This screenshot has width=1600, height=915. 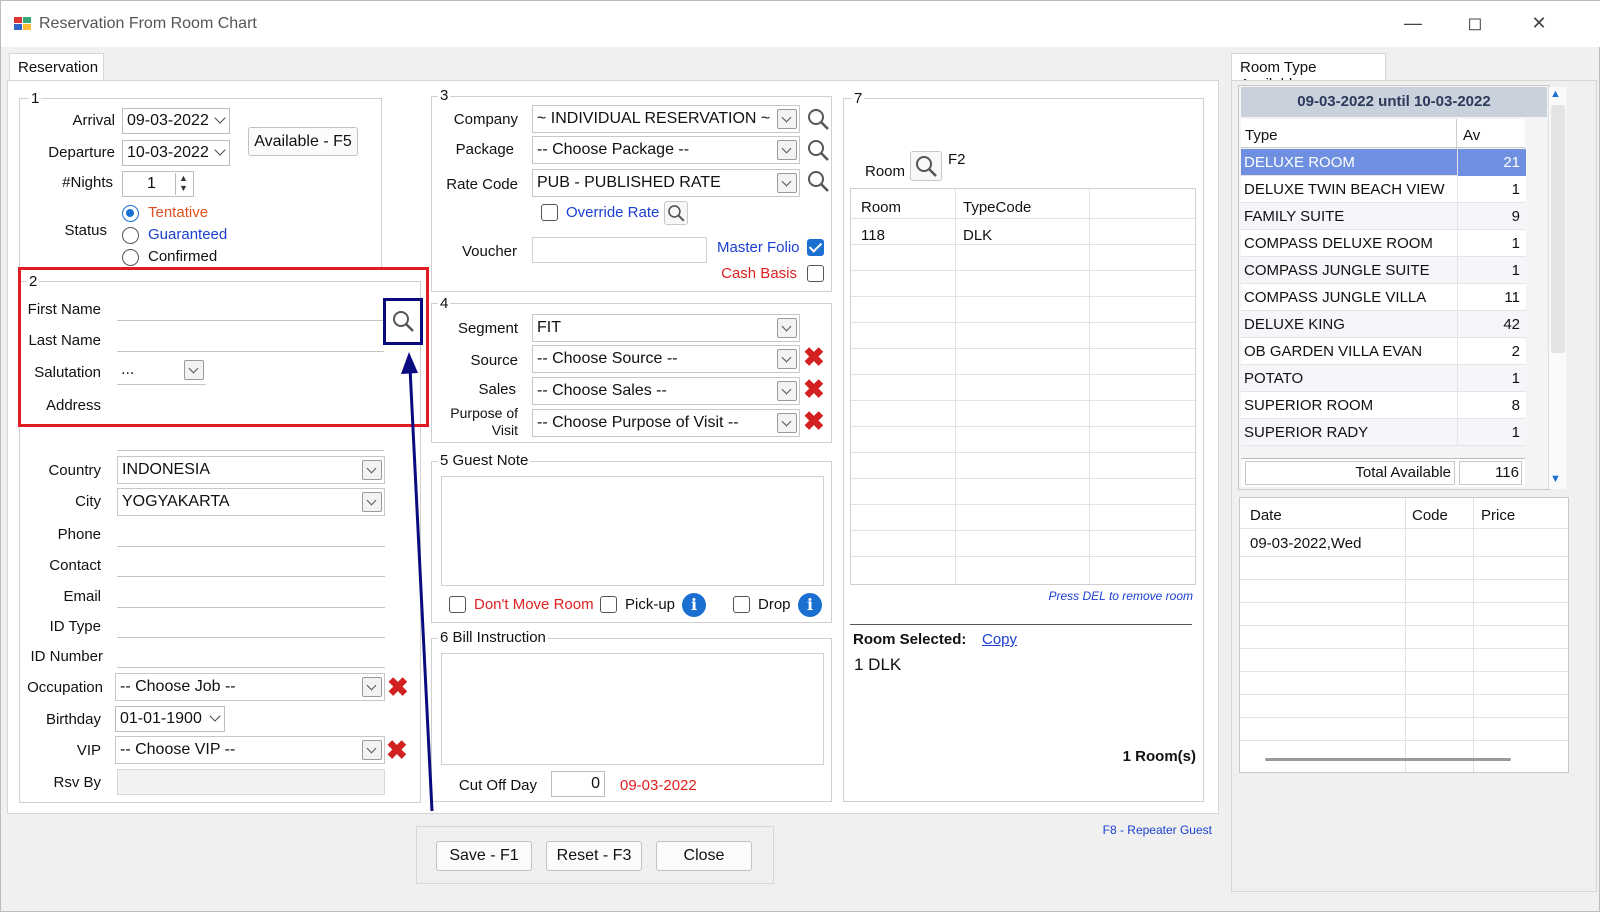 What do you see at coordinates (130, 213) in the screenshot?
I see `status-tentative-radio` at bounding box center [130, 213].